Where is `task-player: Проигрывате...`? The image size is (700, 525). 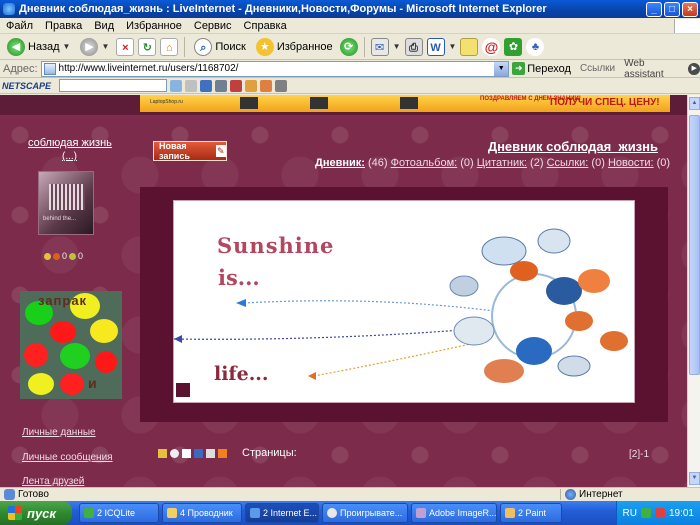
task-player: Проигрывате... is located at coordinates (365, 513).